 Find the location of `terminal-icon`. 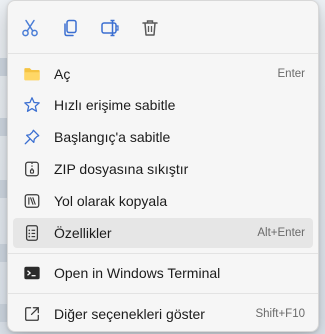

terminal-icon is located at coordinates (32, 273).